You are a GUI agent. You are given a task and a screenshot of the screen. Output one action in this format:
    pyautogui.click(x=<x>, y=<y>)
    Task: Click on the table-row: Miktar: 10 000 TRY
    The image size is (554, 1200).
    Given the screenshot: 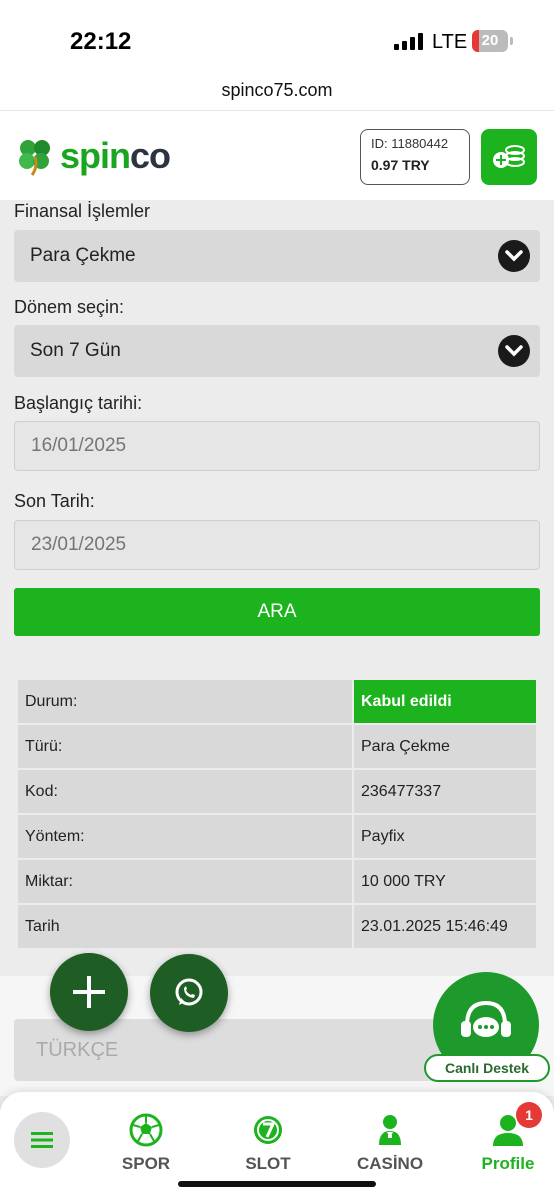 What is the action you would take?
    pyautogui.click(x=277, y=882)
    